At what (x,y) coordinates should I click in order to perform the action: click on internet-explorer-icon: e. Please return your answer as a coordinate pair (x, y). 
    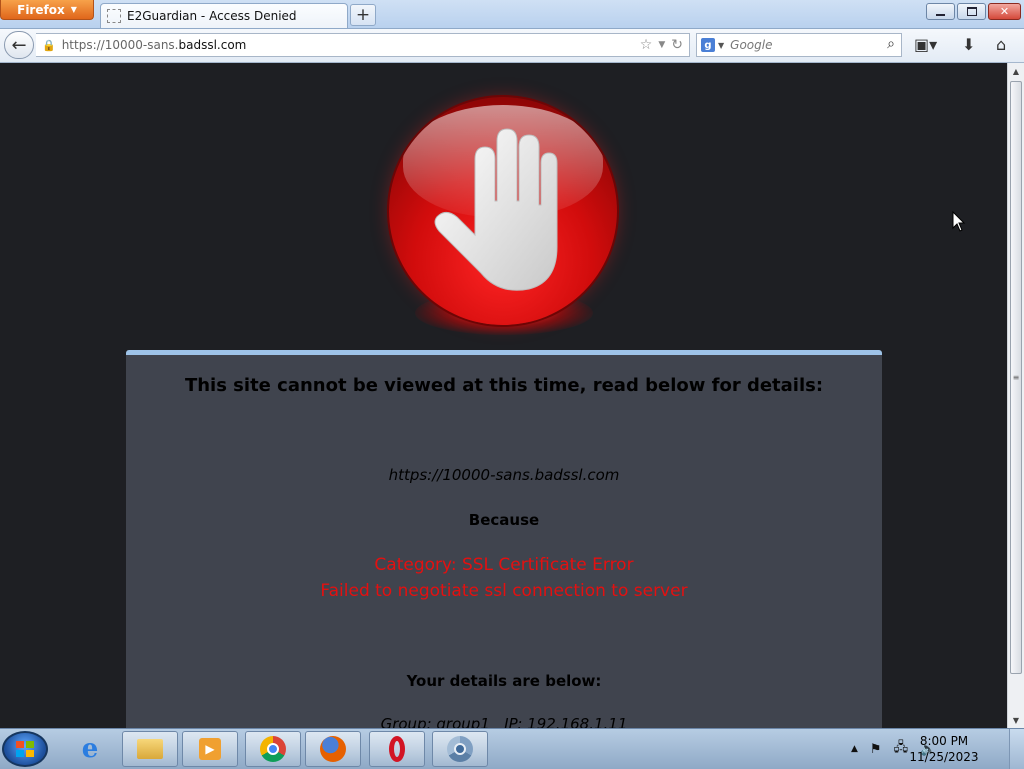
    Looking at the image, I should click on (90, 749).